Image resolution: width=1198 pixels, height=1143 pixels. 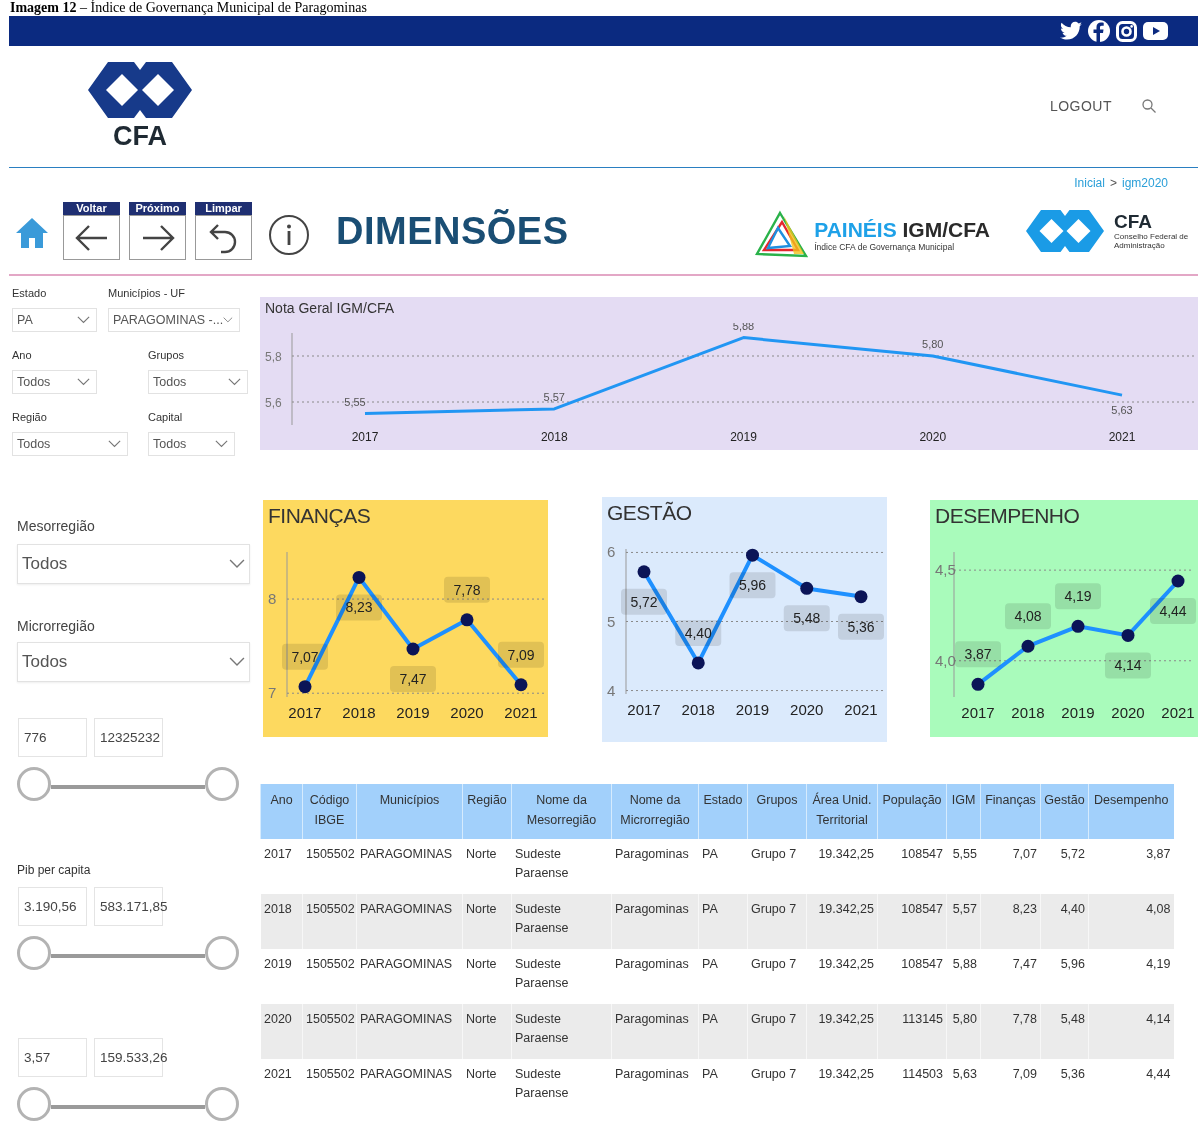 I want to click on axis-label: 8, so click(x=272, y=599).